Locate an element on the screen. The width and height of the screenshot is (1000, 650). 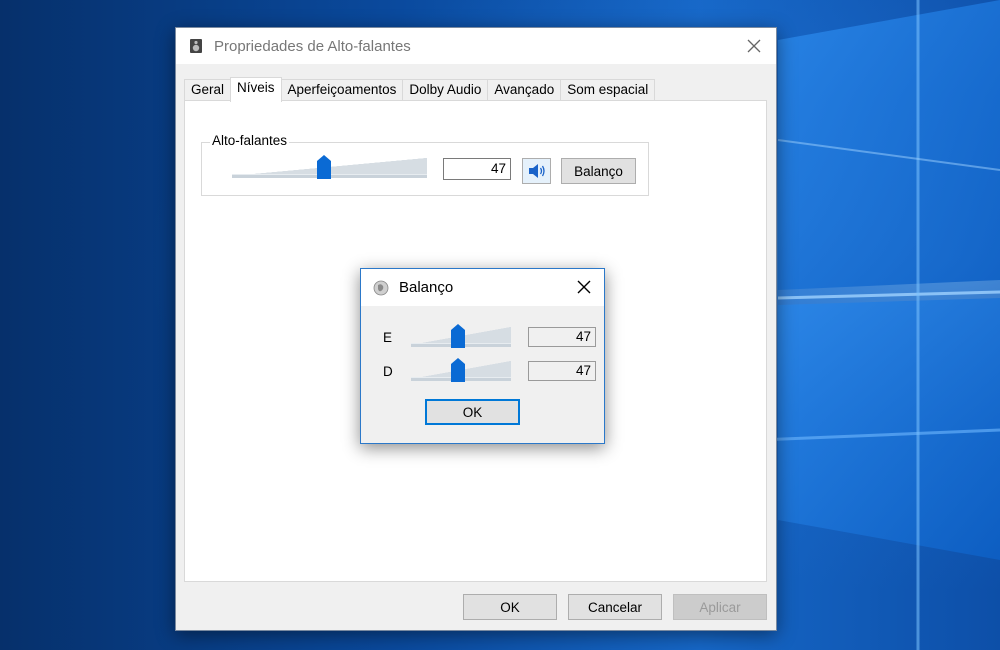
cancel-button: Cancelar is located at coordinates (615, 607).